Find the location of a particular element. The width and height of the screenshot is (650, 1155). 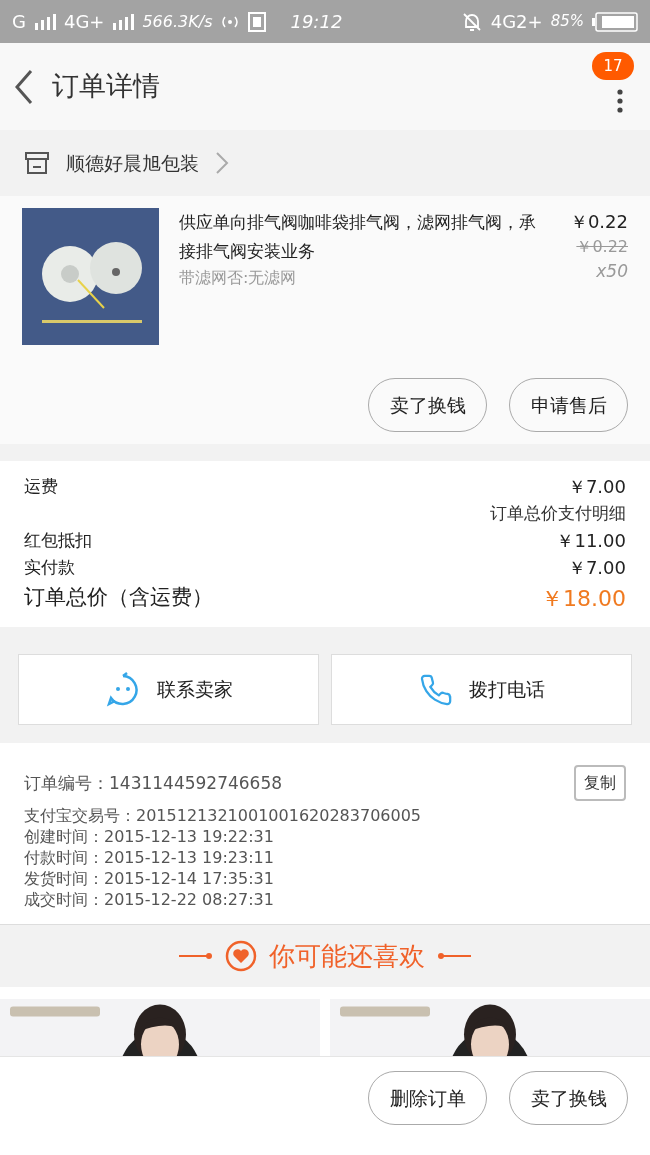

order-detail-line: 创建时间：2015-12-13 19:22:31 is located at coordinates (149, 836).